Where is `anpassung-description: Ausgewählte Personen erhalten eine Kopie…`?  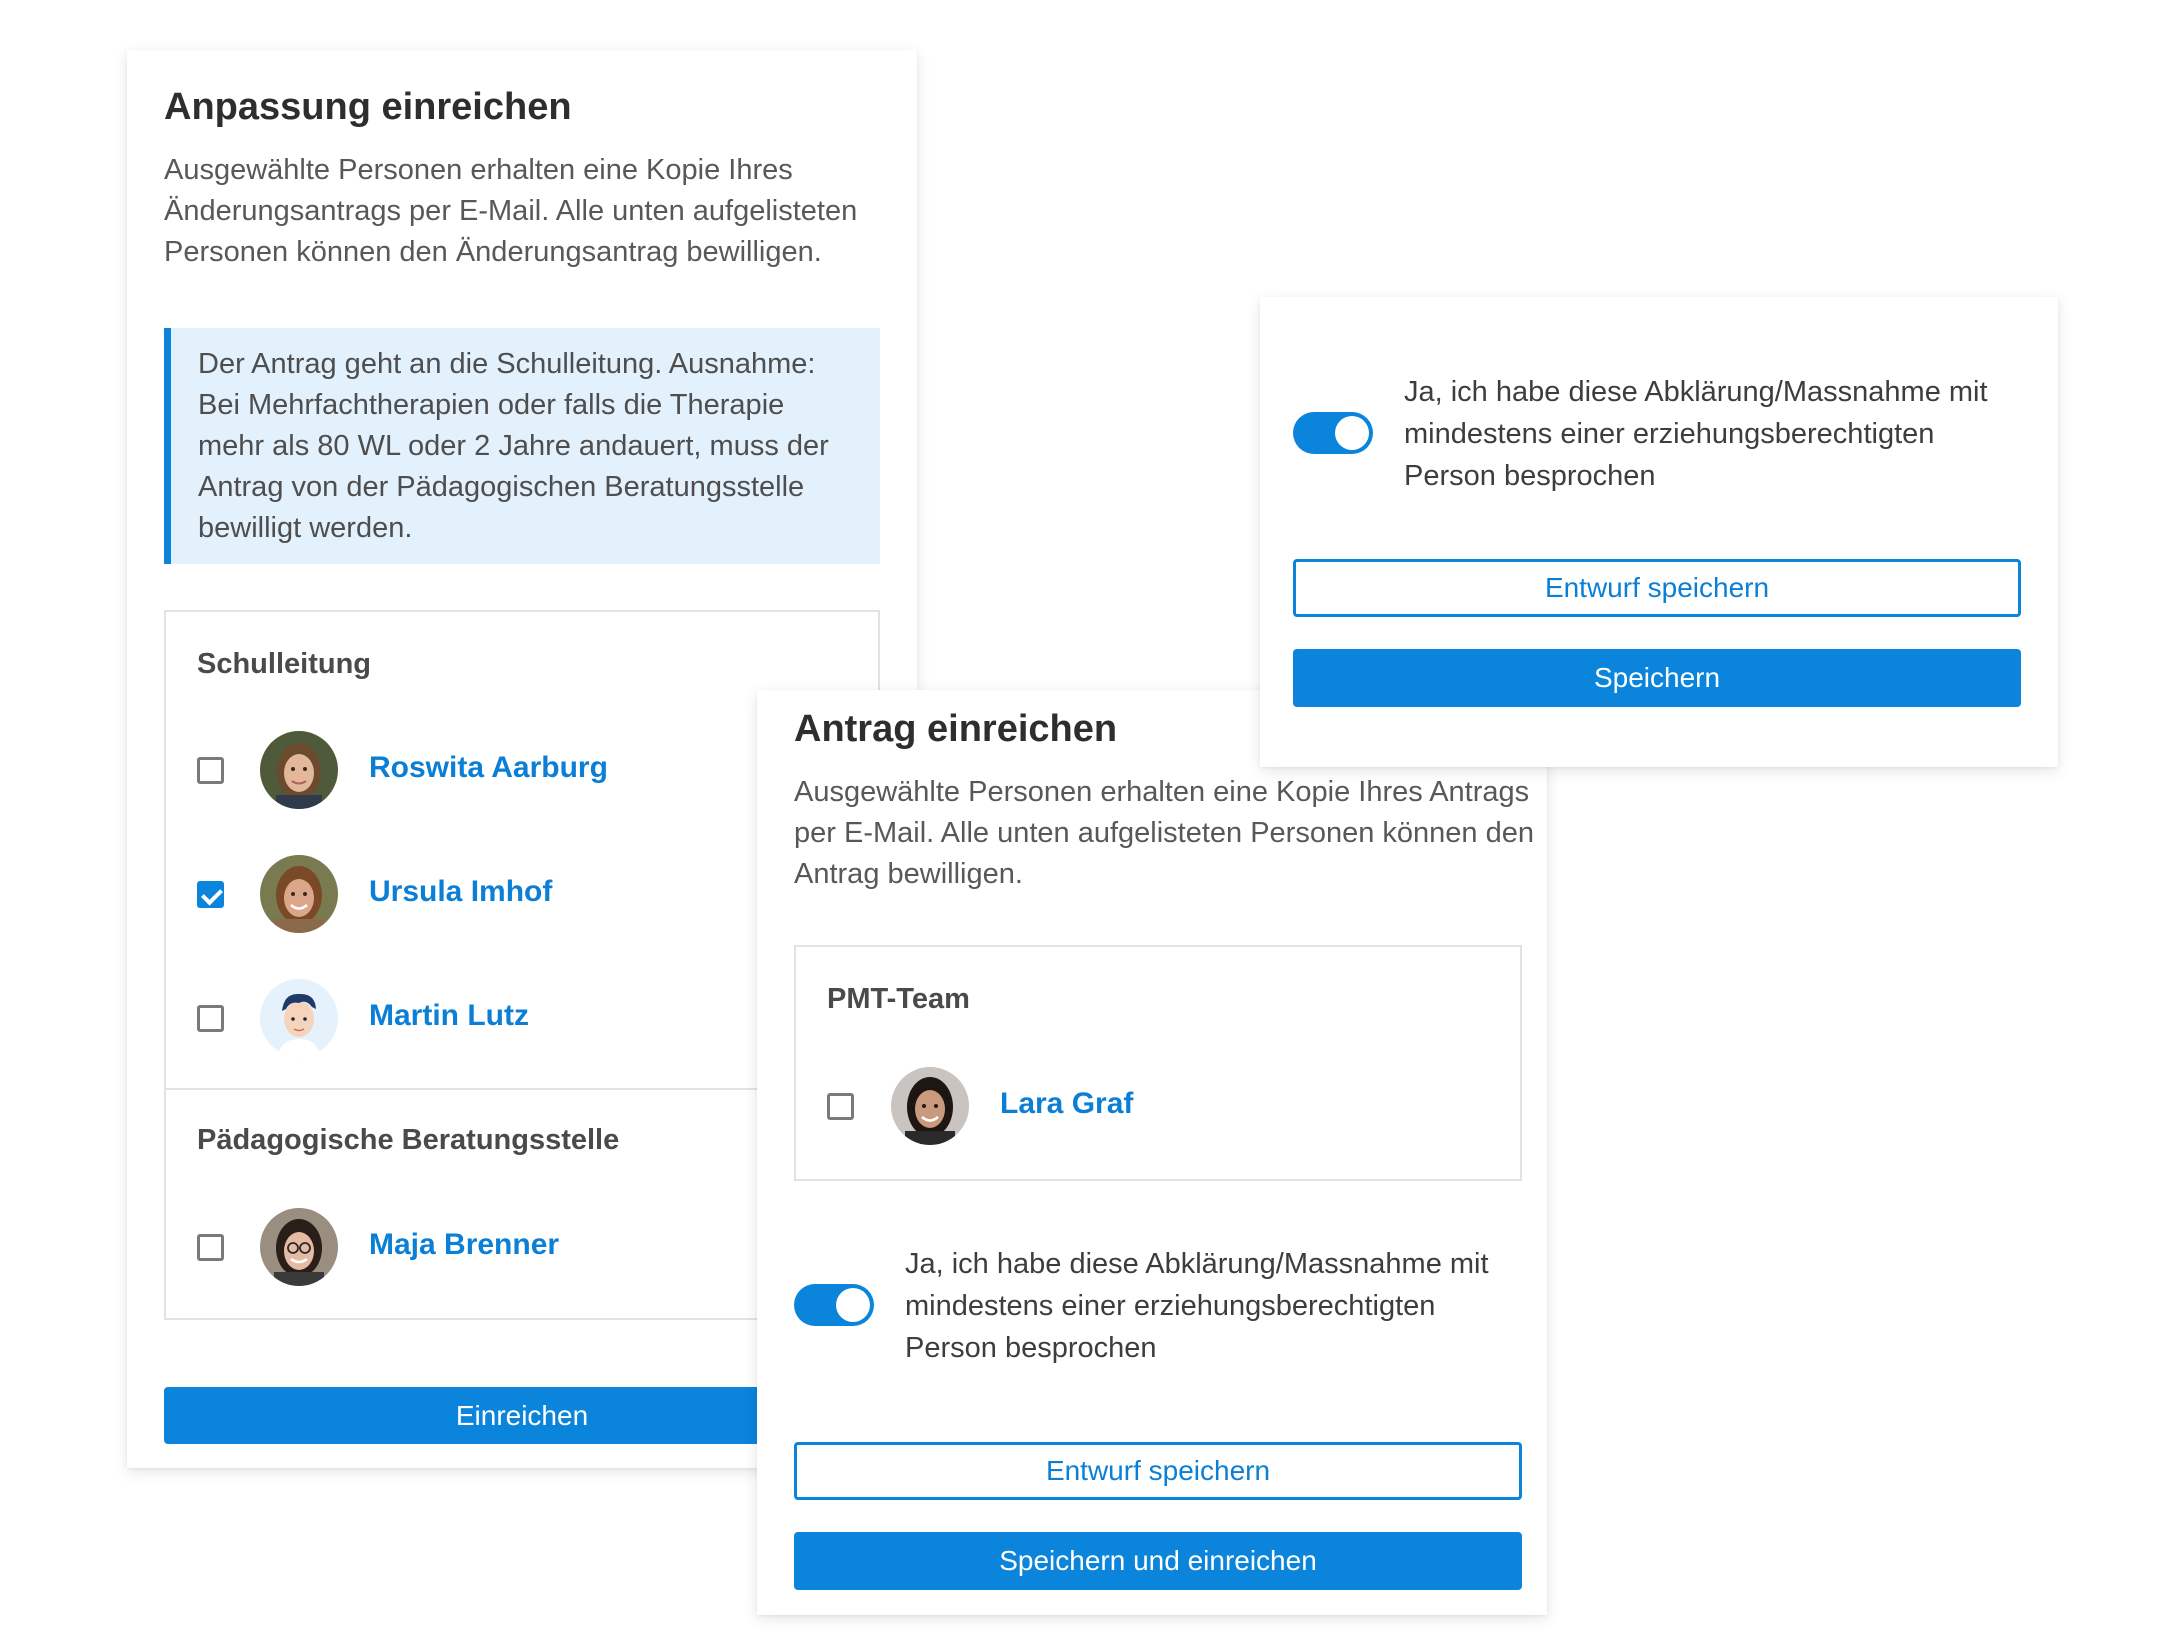 anpassung-description: Ausgewählte Personen erhalten eine Kopie… is located at coordinates (511, 211).